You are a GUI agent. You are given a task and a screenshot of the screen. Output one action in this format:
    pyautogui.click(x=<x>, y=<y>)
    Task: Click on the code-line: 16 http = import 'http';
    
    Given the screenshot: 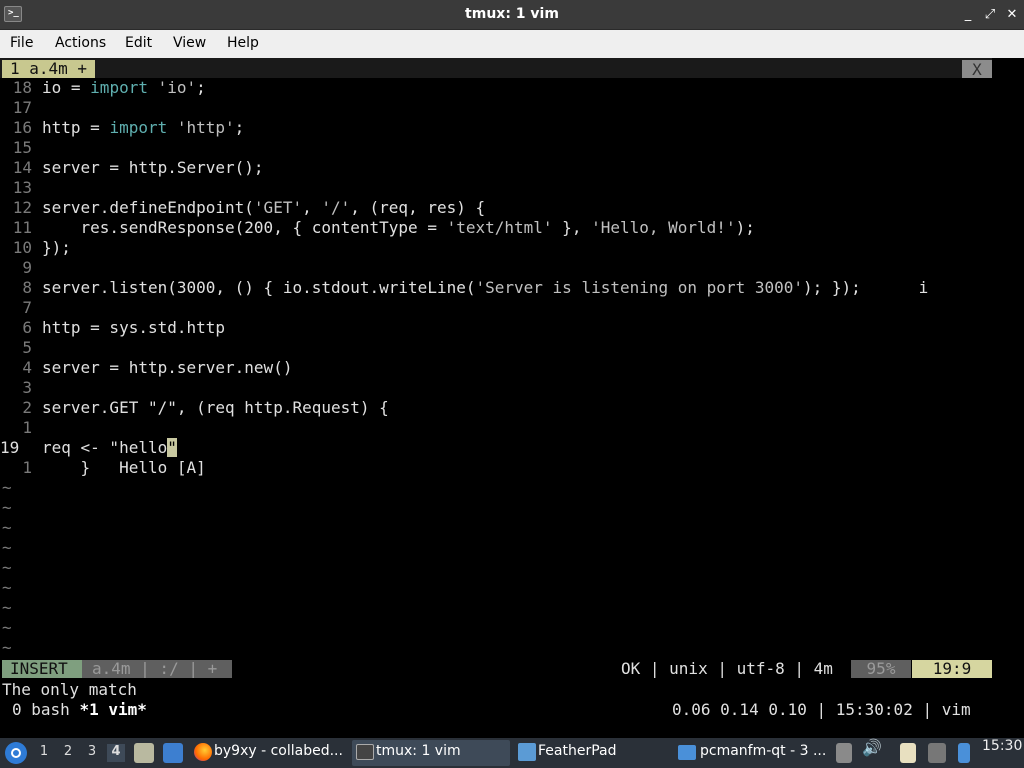 What is the action you would take?
    pyautogui.click(x=496, y=128)
    